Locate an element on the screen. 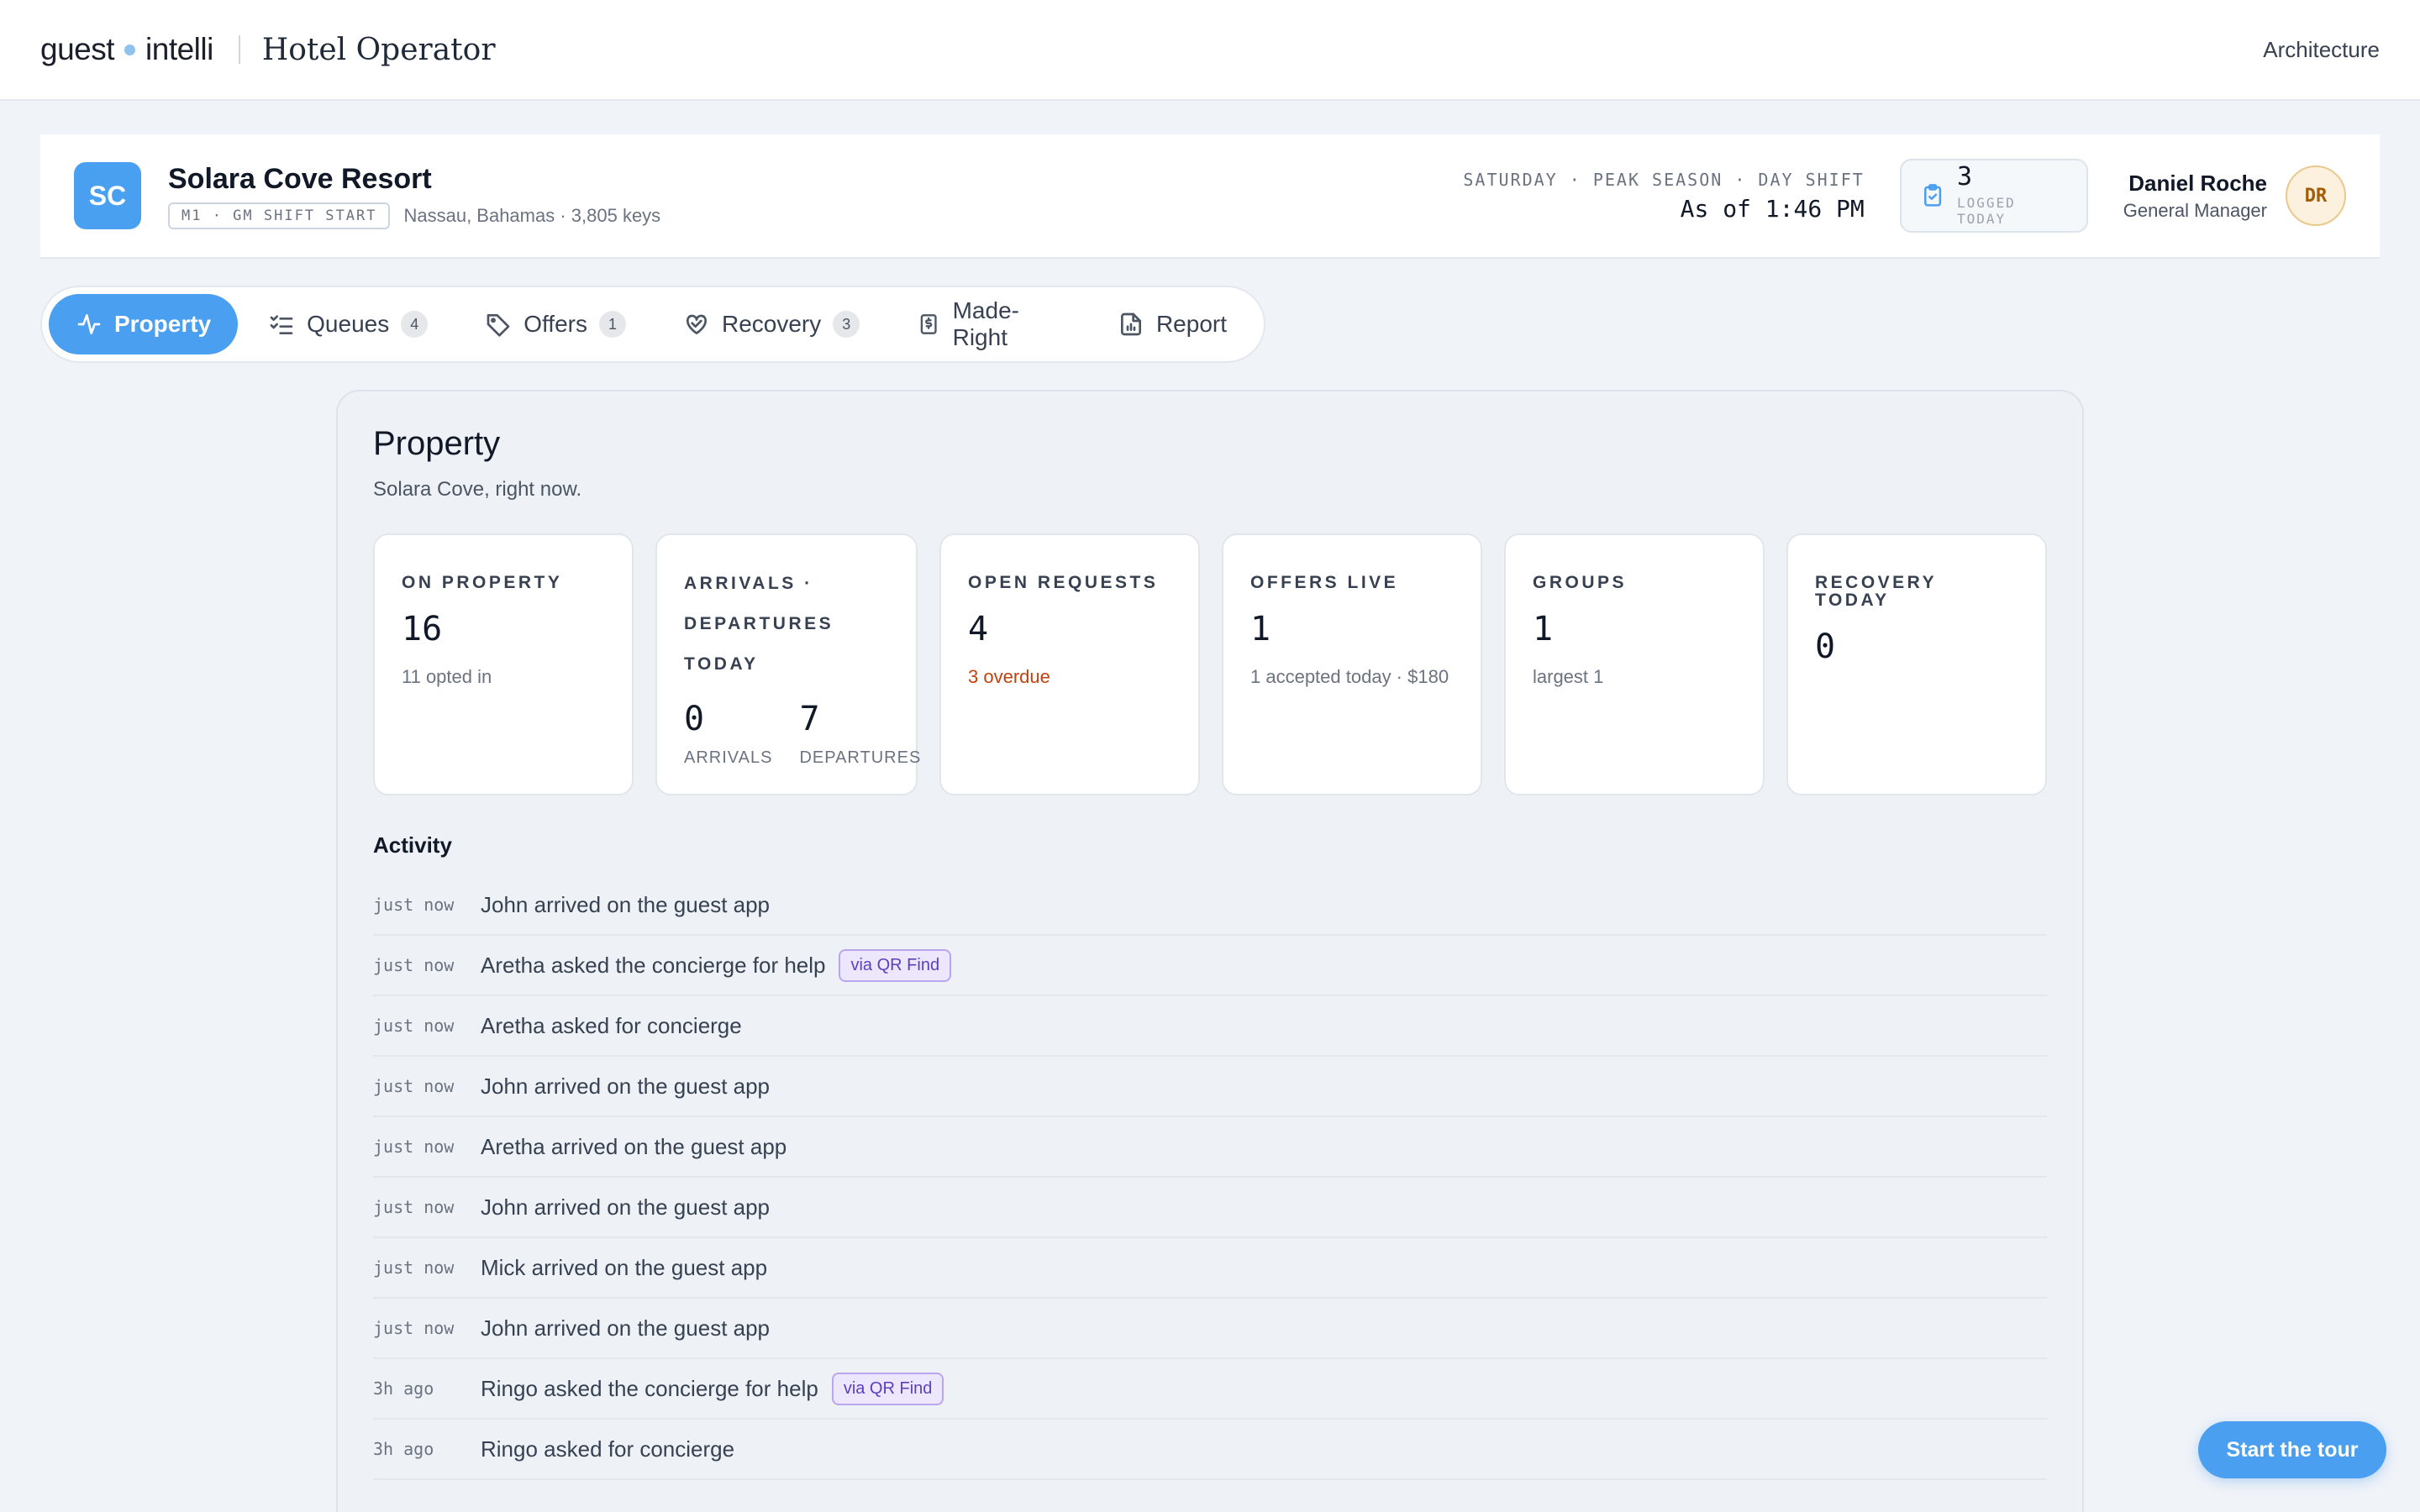 Image resolution: width=2420 pixels, height=1512 pixels. stat-card-groups: GROUPS 1 largest 1 is located at coordinates (1634, 664).